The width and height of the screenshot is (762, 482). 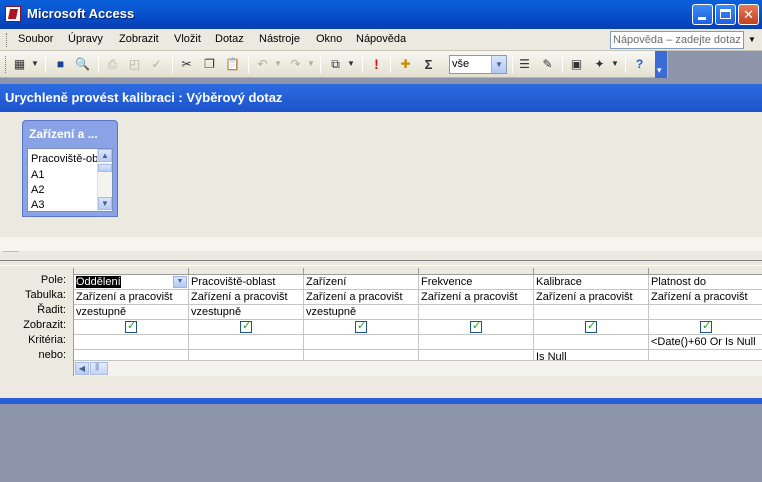 I want to click on menu-upravy: Úpravy, so click(x=85, y=39).